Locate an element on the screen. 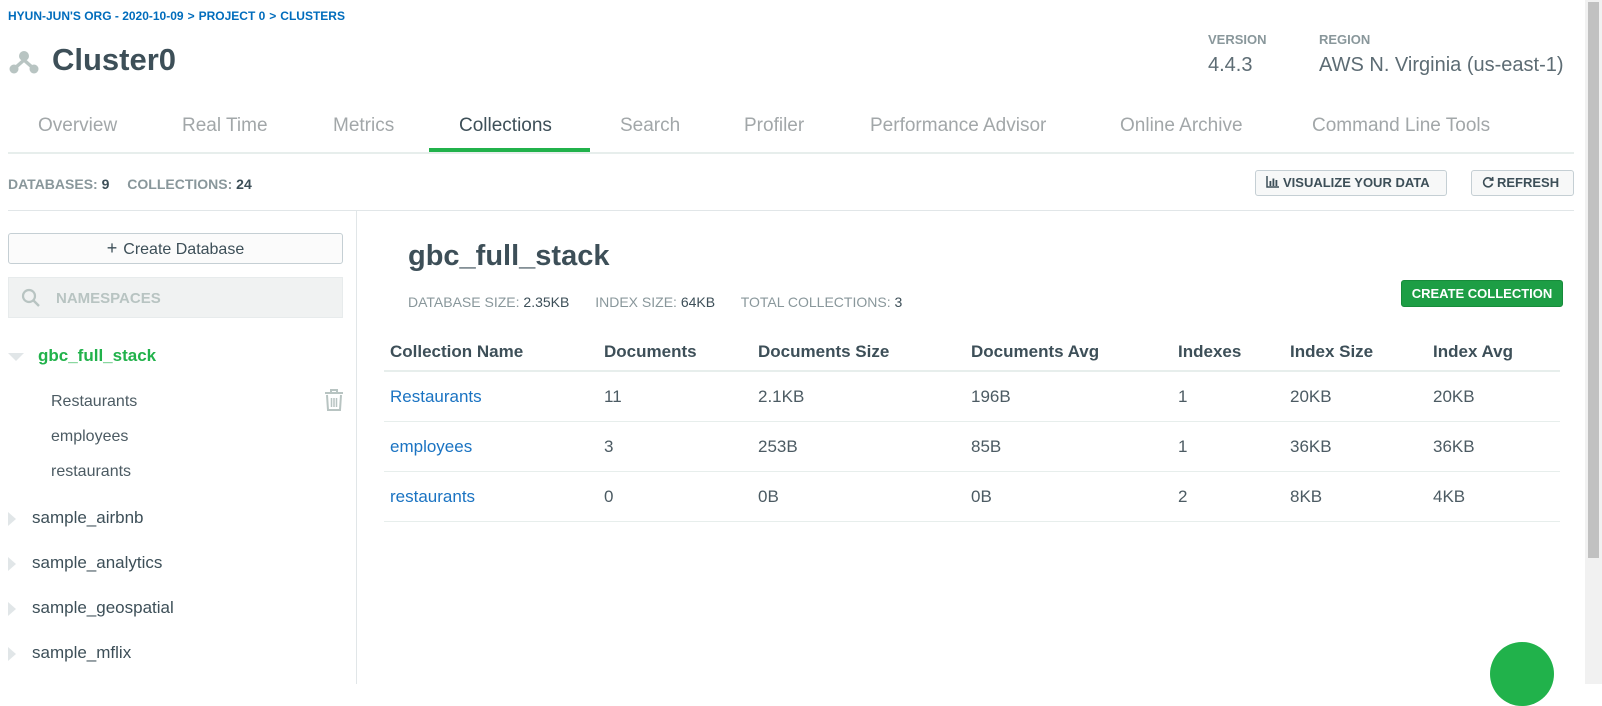 Image resolution: width=1602 pixels, height=706 pixels. namespace-search is located at coordinates (175, 298).